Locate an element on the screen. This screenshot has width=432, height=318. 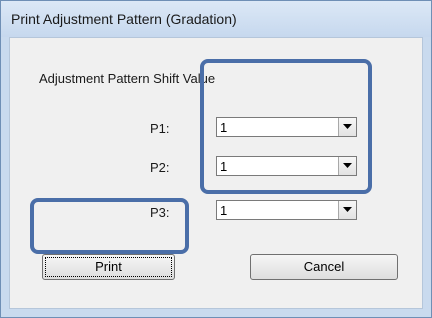
section-label: Adjustment Pattern Shift Value is located at coordinates (127, 78).